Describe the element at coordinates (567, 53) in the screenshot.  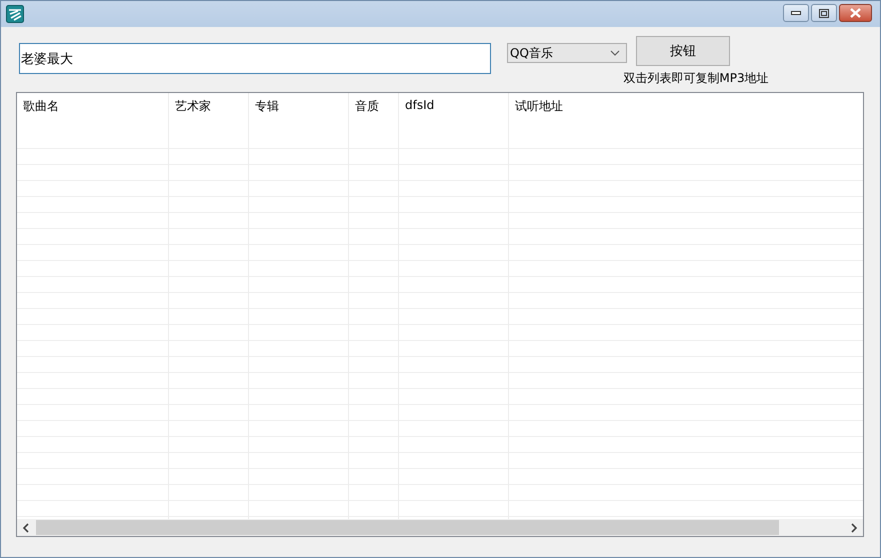
I see `source-dropdown: QQ音乐` at that location.